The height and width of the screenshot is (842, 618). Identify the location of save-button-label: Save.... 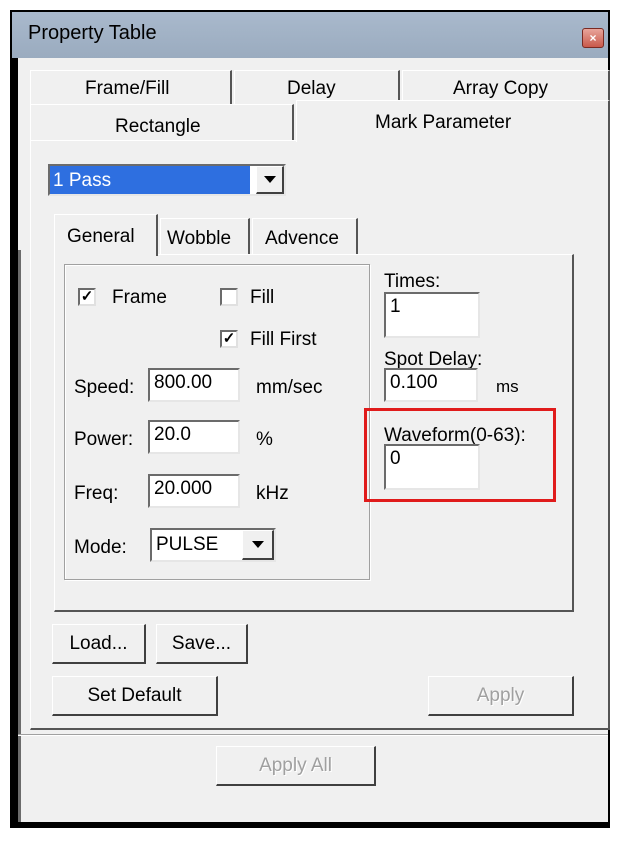
(201, 643).